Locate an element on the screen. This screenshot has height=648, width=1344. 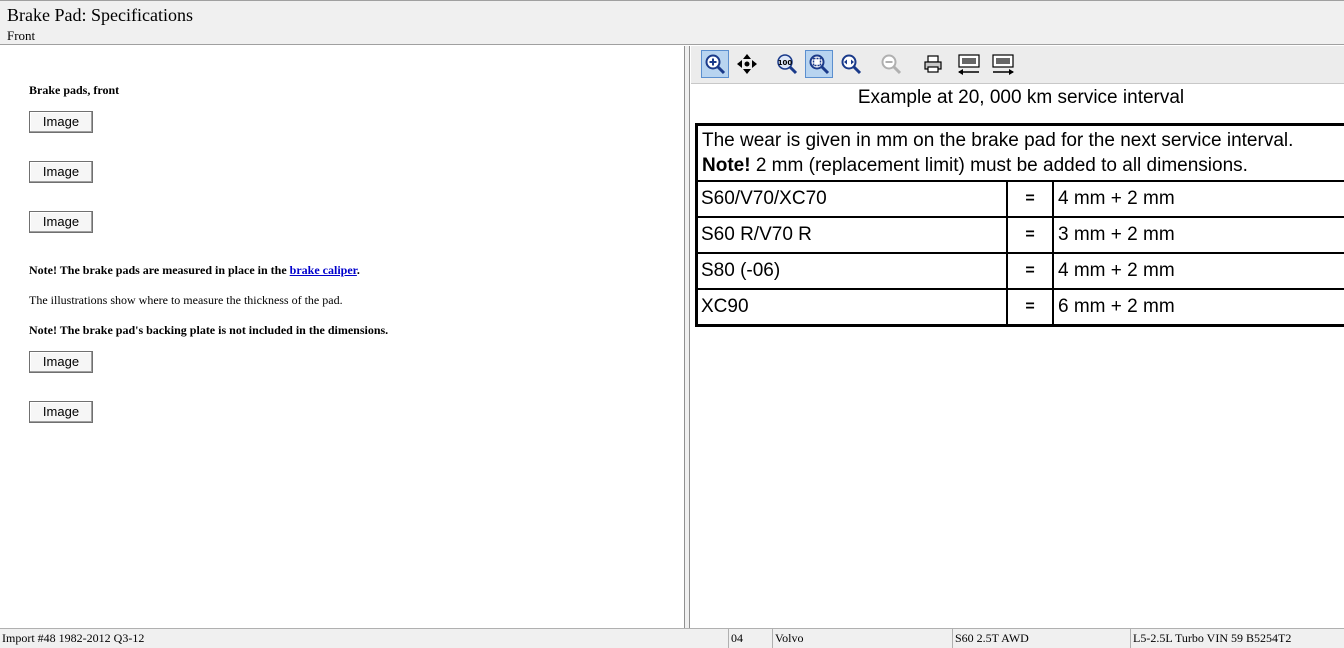
model-cell: S80 (-06) is located at coordinates (853, 271).